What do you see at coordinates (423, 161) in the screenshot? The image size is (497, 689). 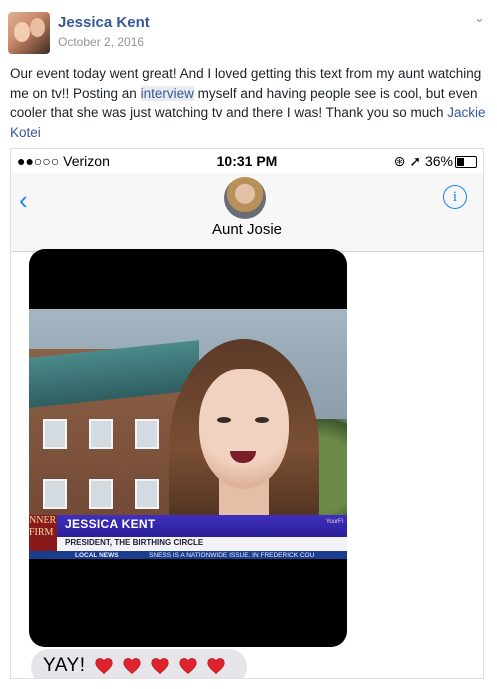 I see `status-right: ⊛ ➚ 36%` at bounding box center [423, 161].